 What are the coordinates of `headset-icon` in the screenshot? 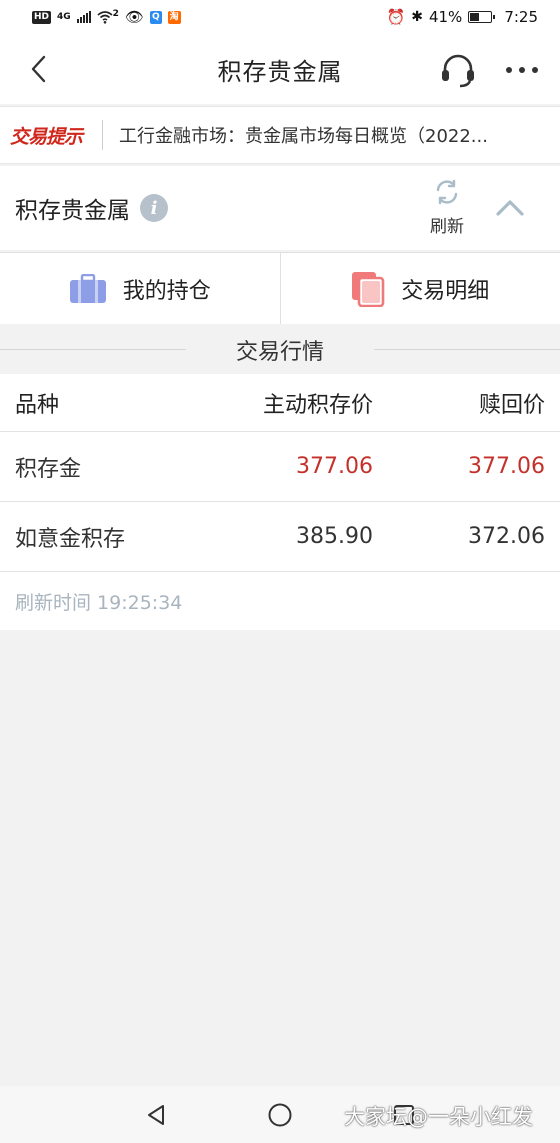 It's located at (458, 71).